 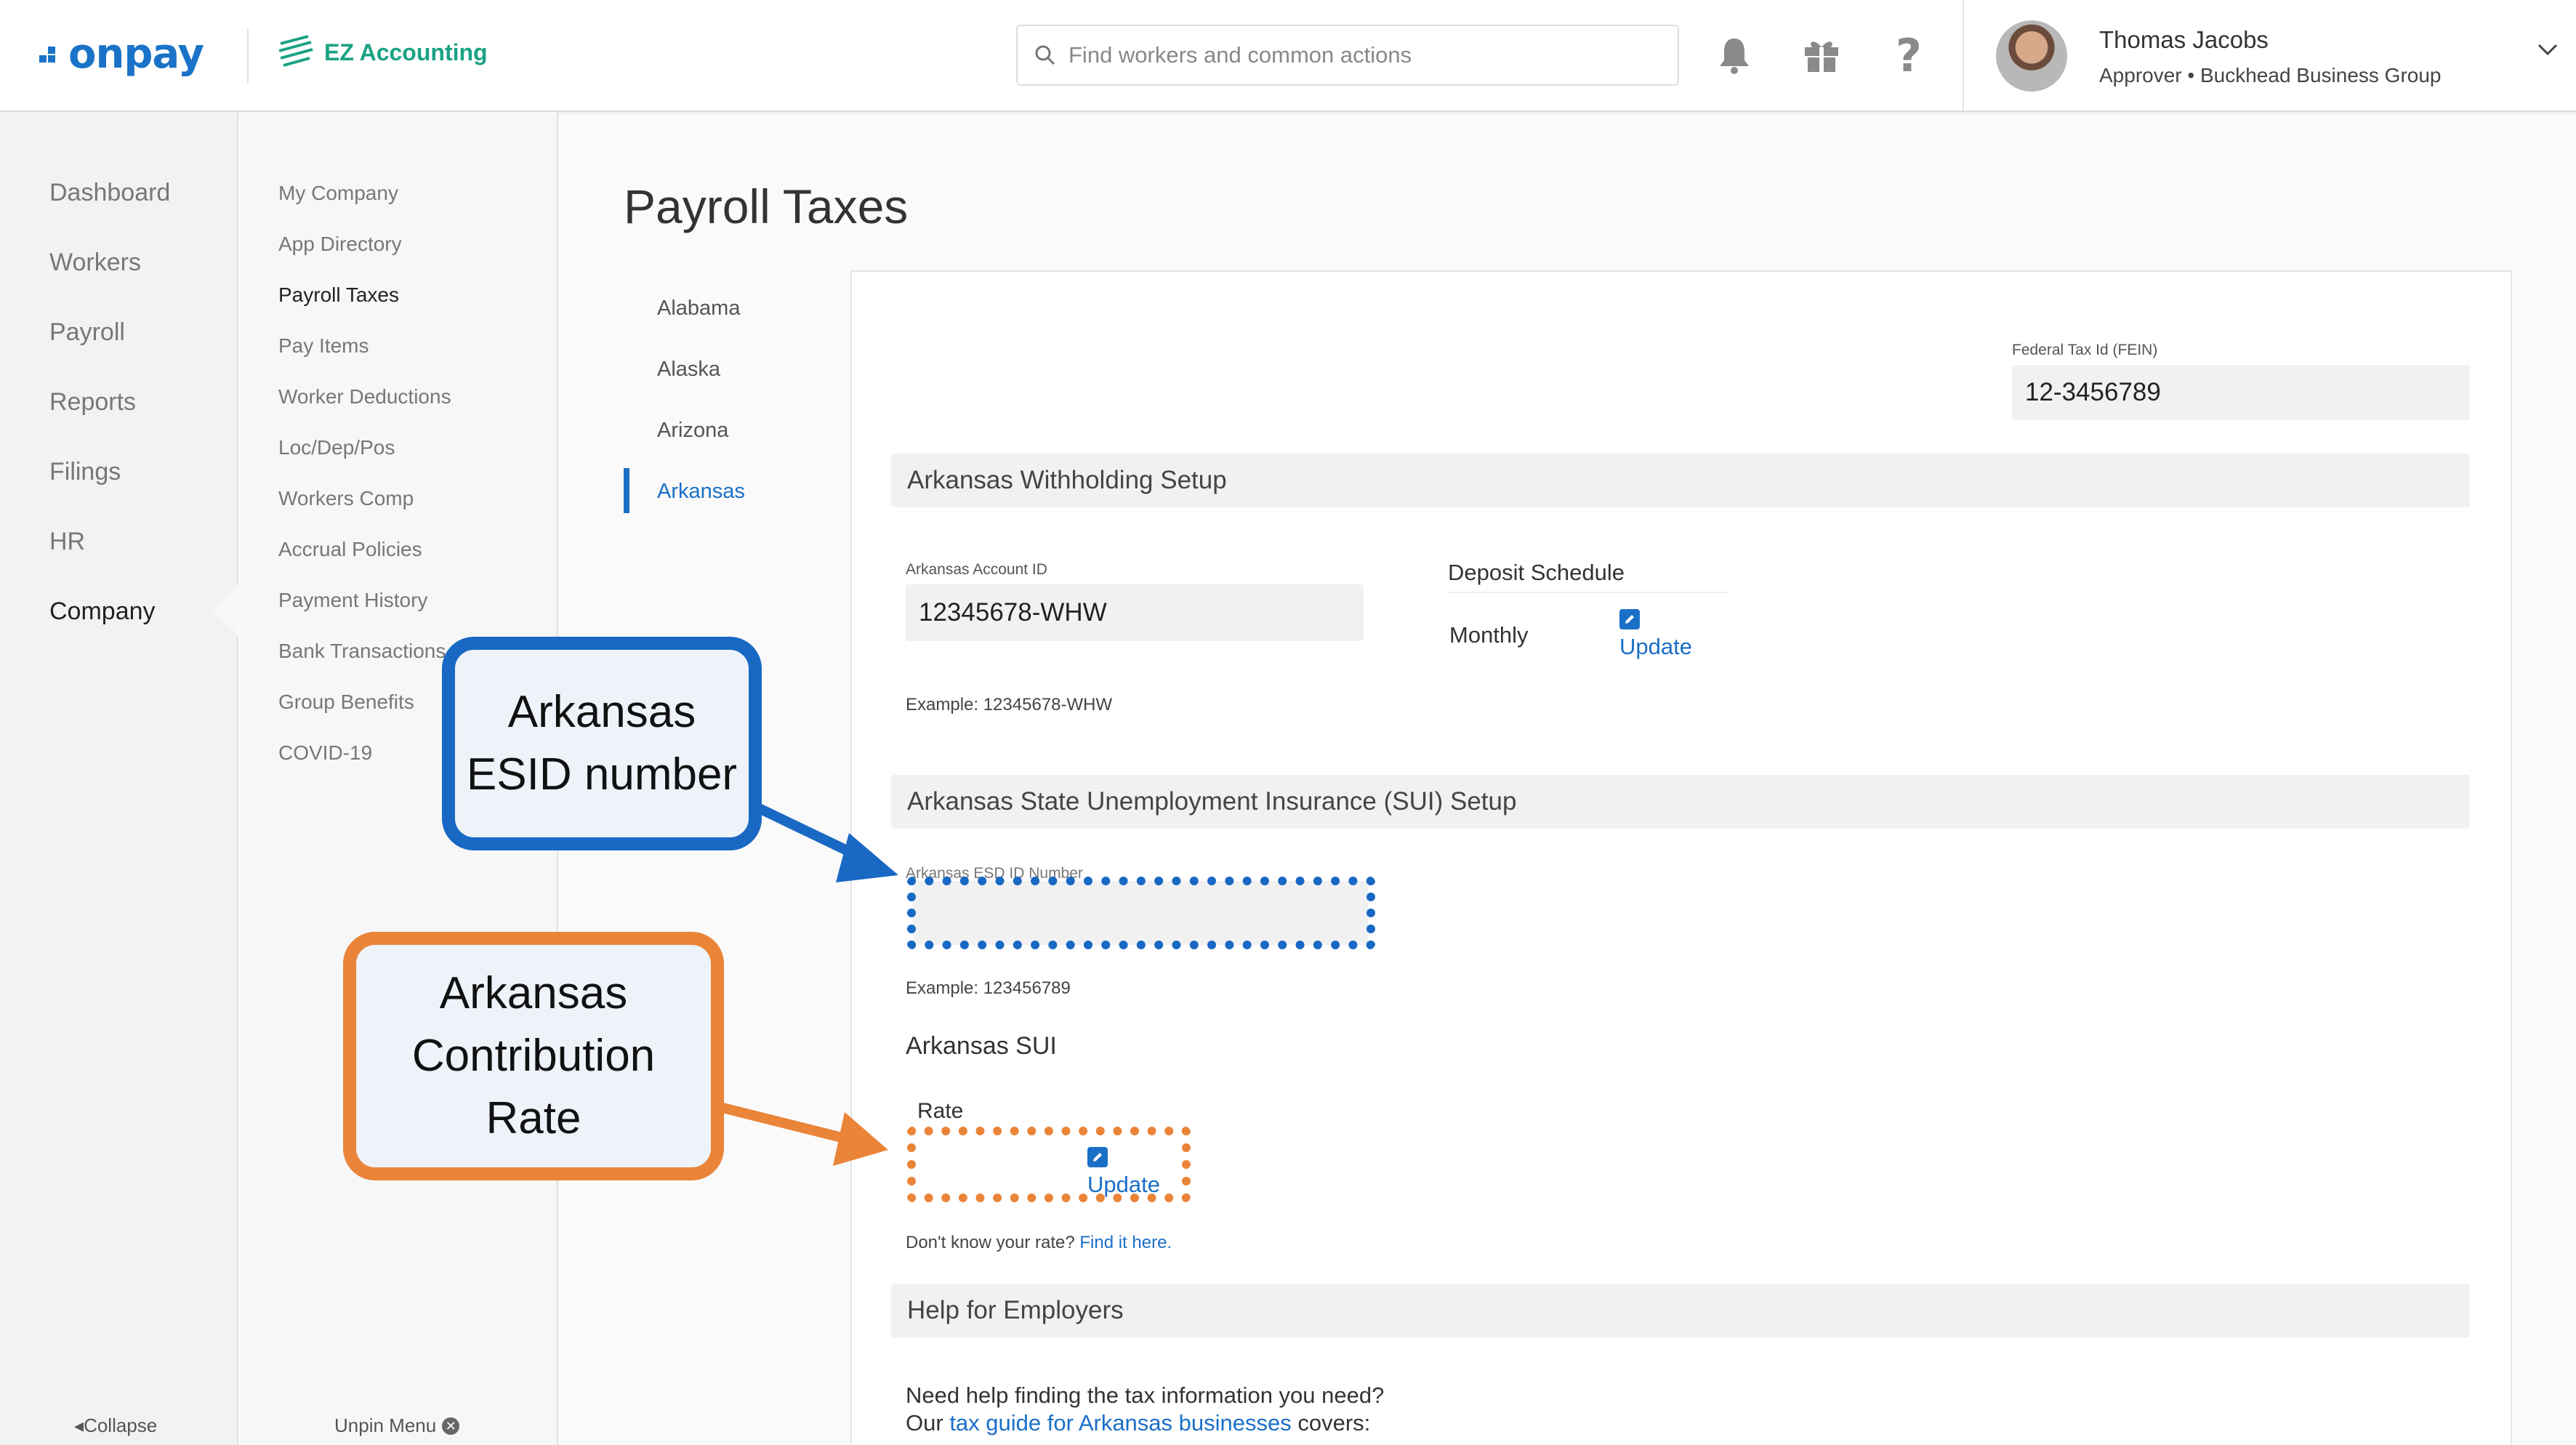 What do you see at coordinates (786, 1124) in the screenshot?
I see `rate-arrow-line` at bounding box center [786, 1124].